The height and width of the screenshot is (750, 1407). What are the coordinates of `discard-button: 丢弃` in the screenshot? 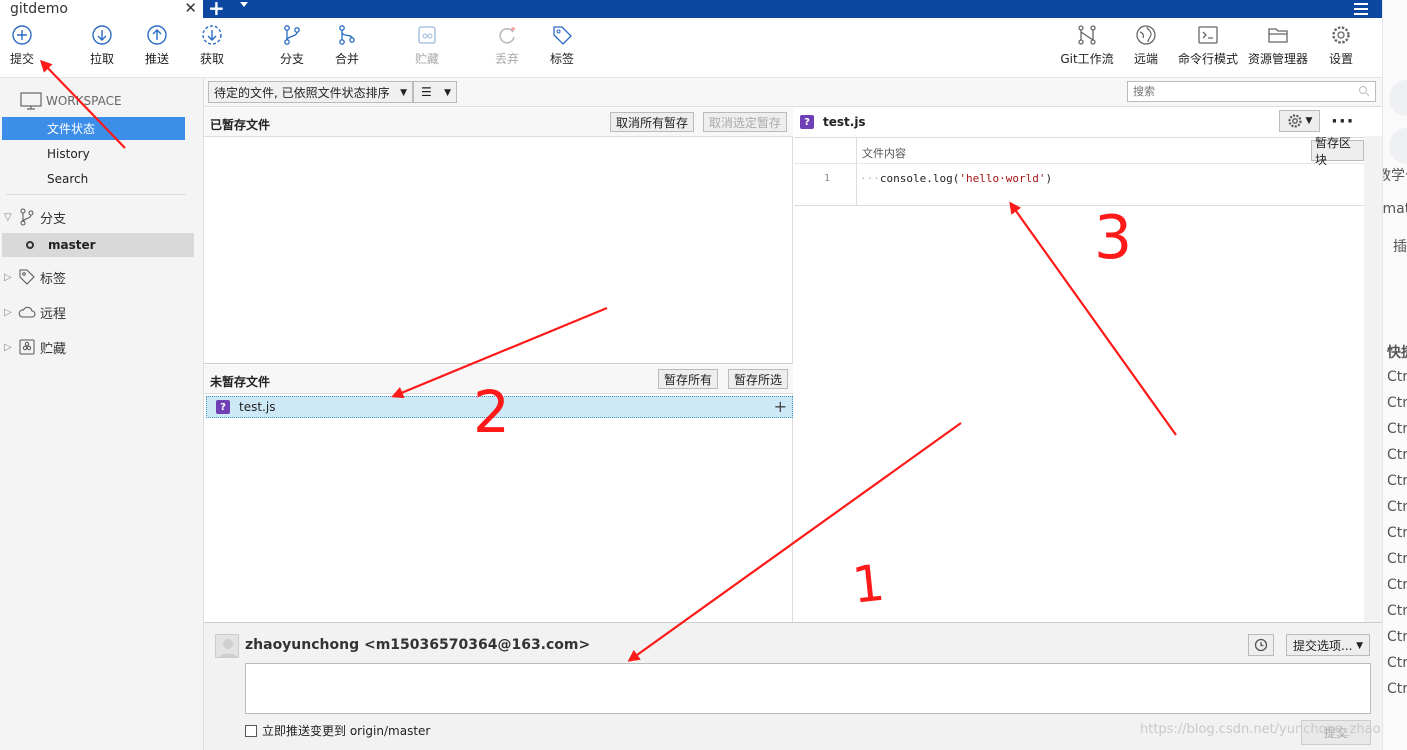 It's located at (507, 45).